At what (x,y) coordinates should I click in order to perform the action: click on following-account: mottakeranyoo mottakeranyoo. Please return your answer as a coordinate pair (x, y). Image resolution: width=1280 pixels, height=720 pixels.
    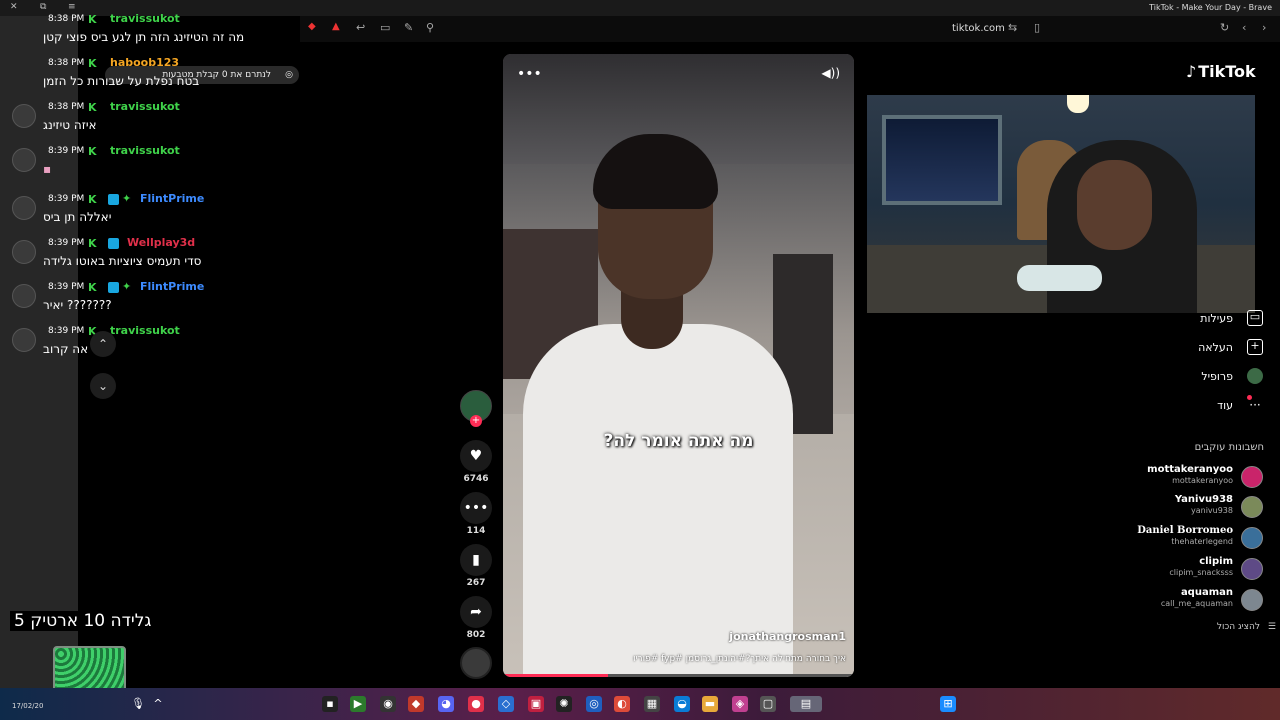
    Looking at the image, I should click on (1202, 478).